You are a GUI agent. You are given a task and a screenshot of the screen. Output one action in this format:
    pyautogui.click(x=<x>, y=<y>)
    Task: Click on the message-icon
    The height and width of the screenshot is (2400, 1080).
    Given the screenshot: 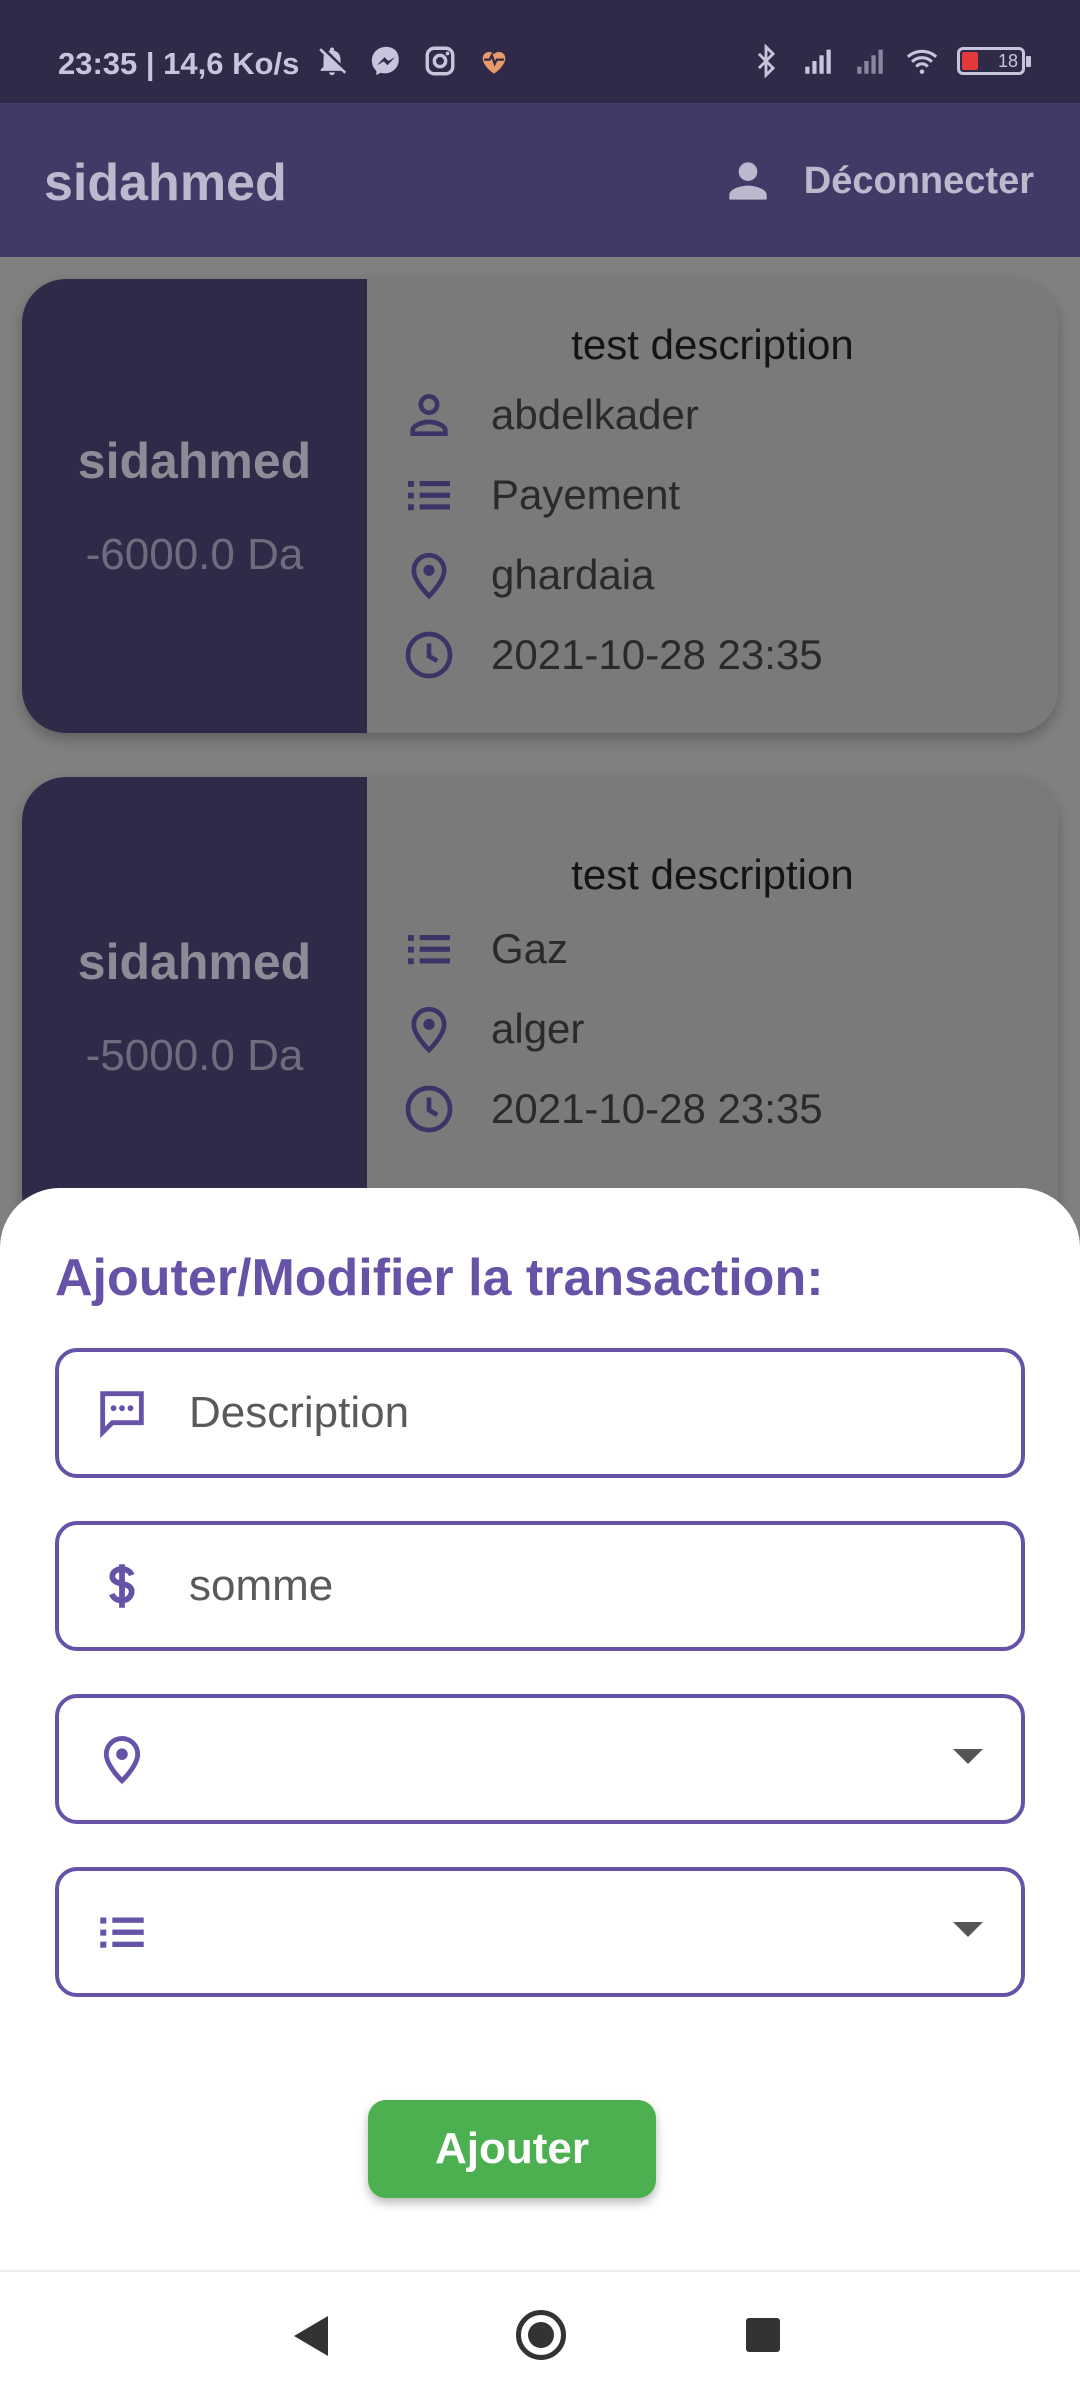 What is the action you would take?
    pyautogui.click(x=122, y=1415)
    